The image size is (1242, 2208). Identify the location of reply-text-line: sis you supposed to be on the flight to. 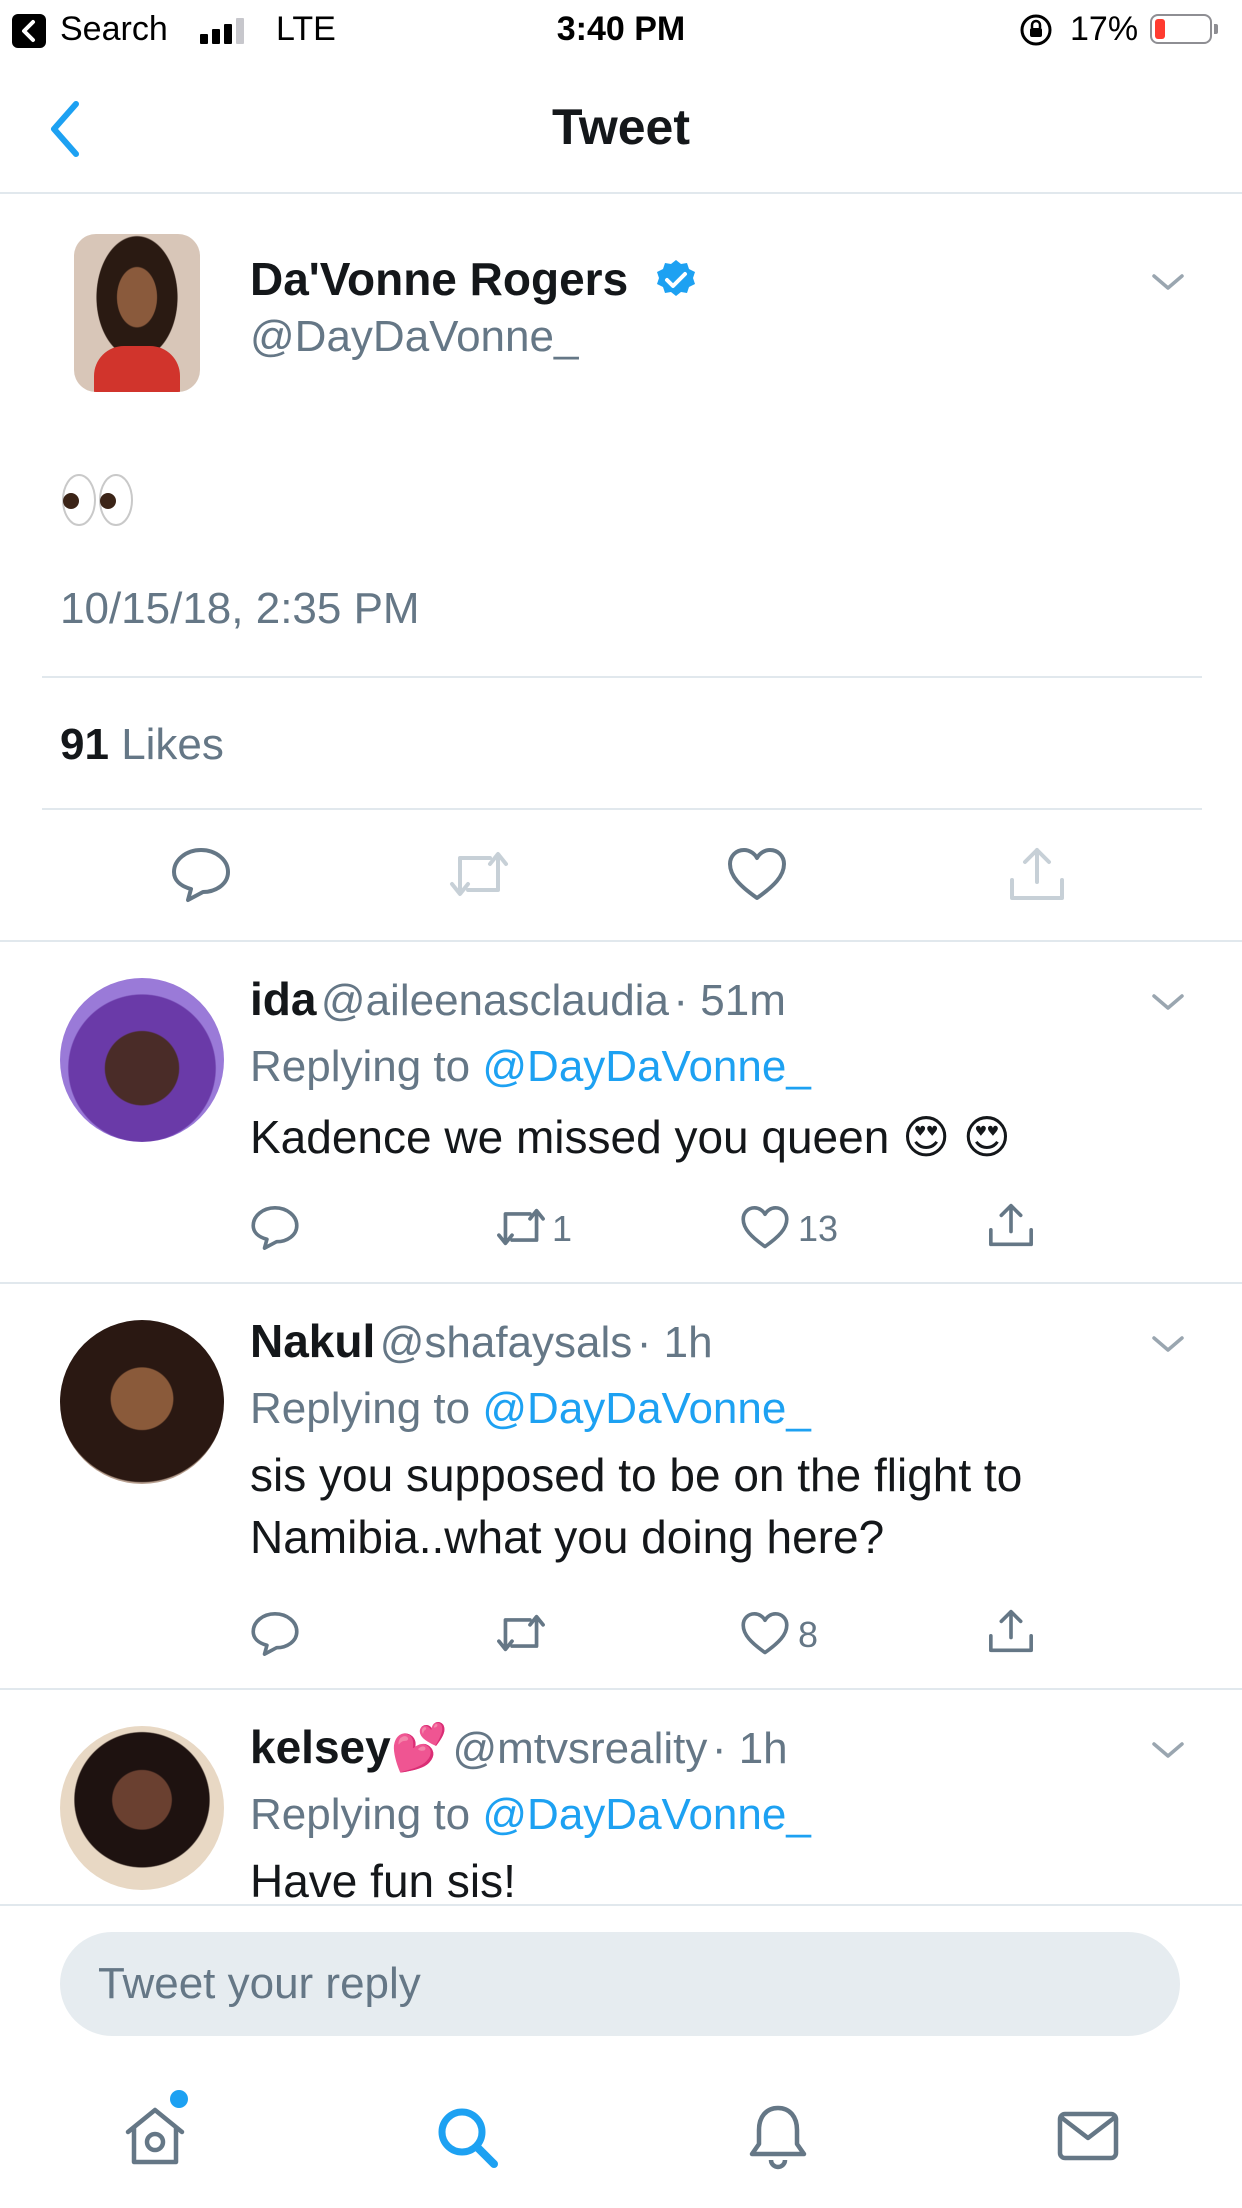
(636, 1475).